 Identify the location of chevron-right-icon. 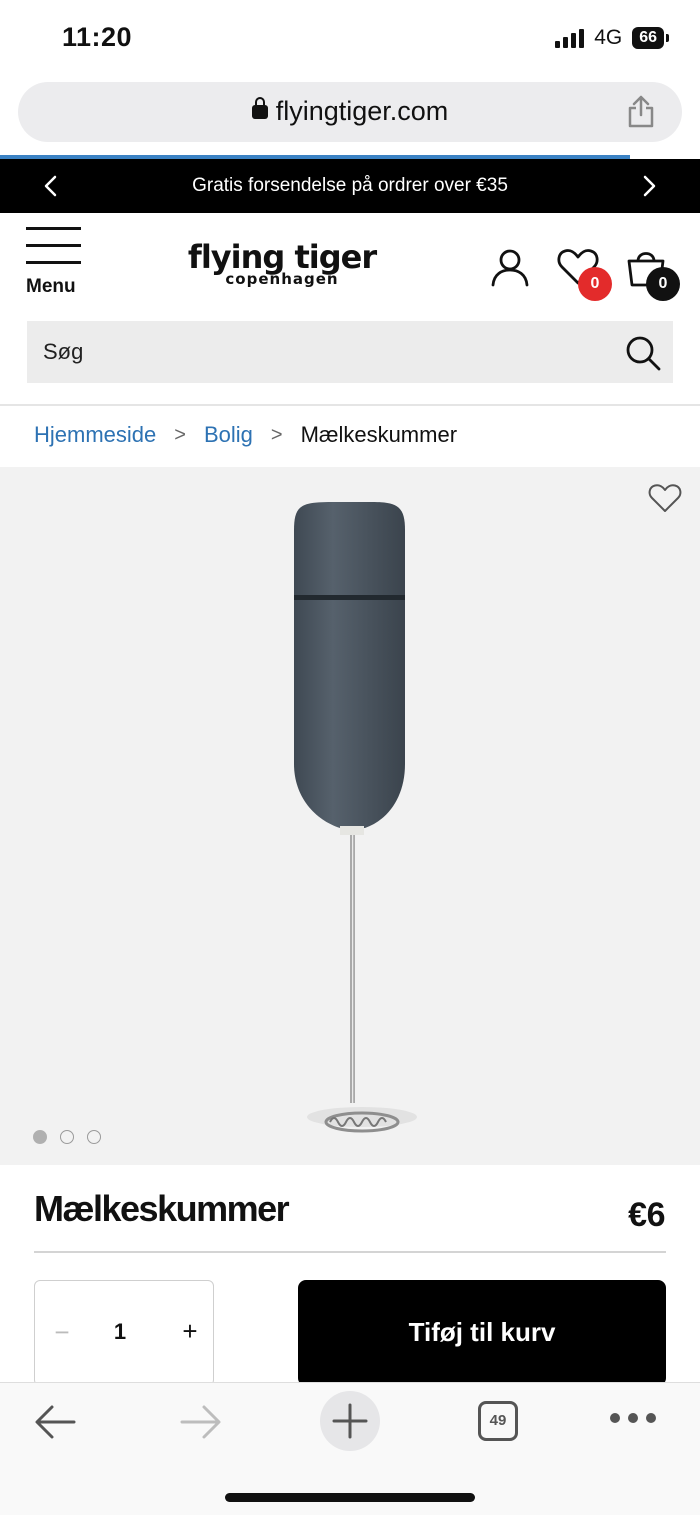
(649, 186).